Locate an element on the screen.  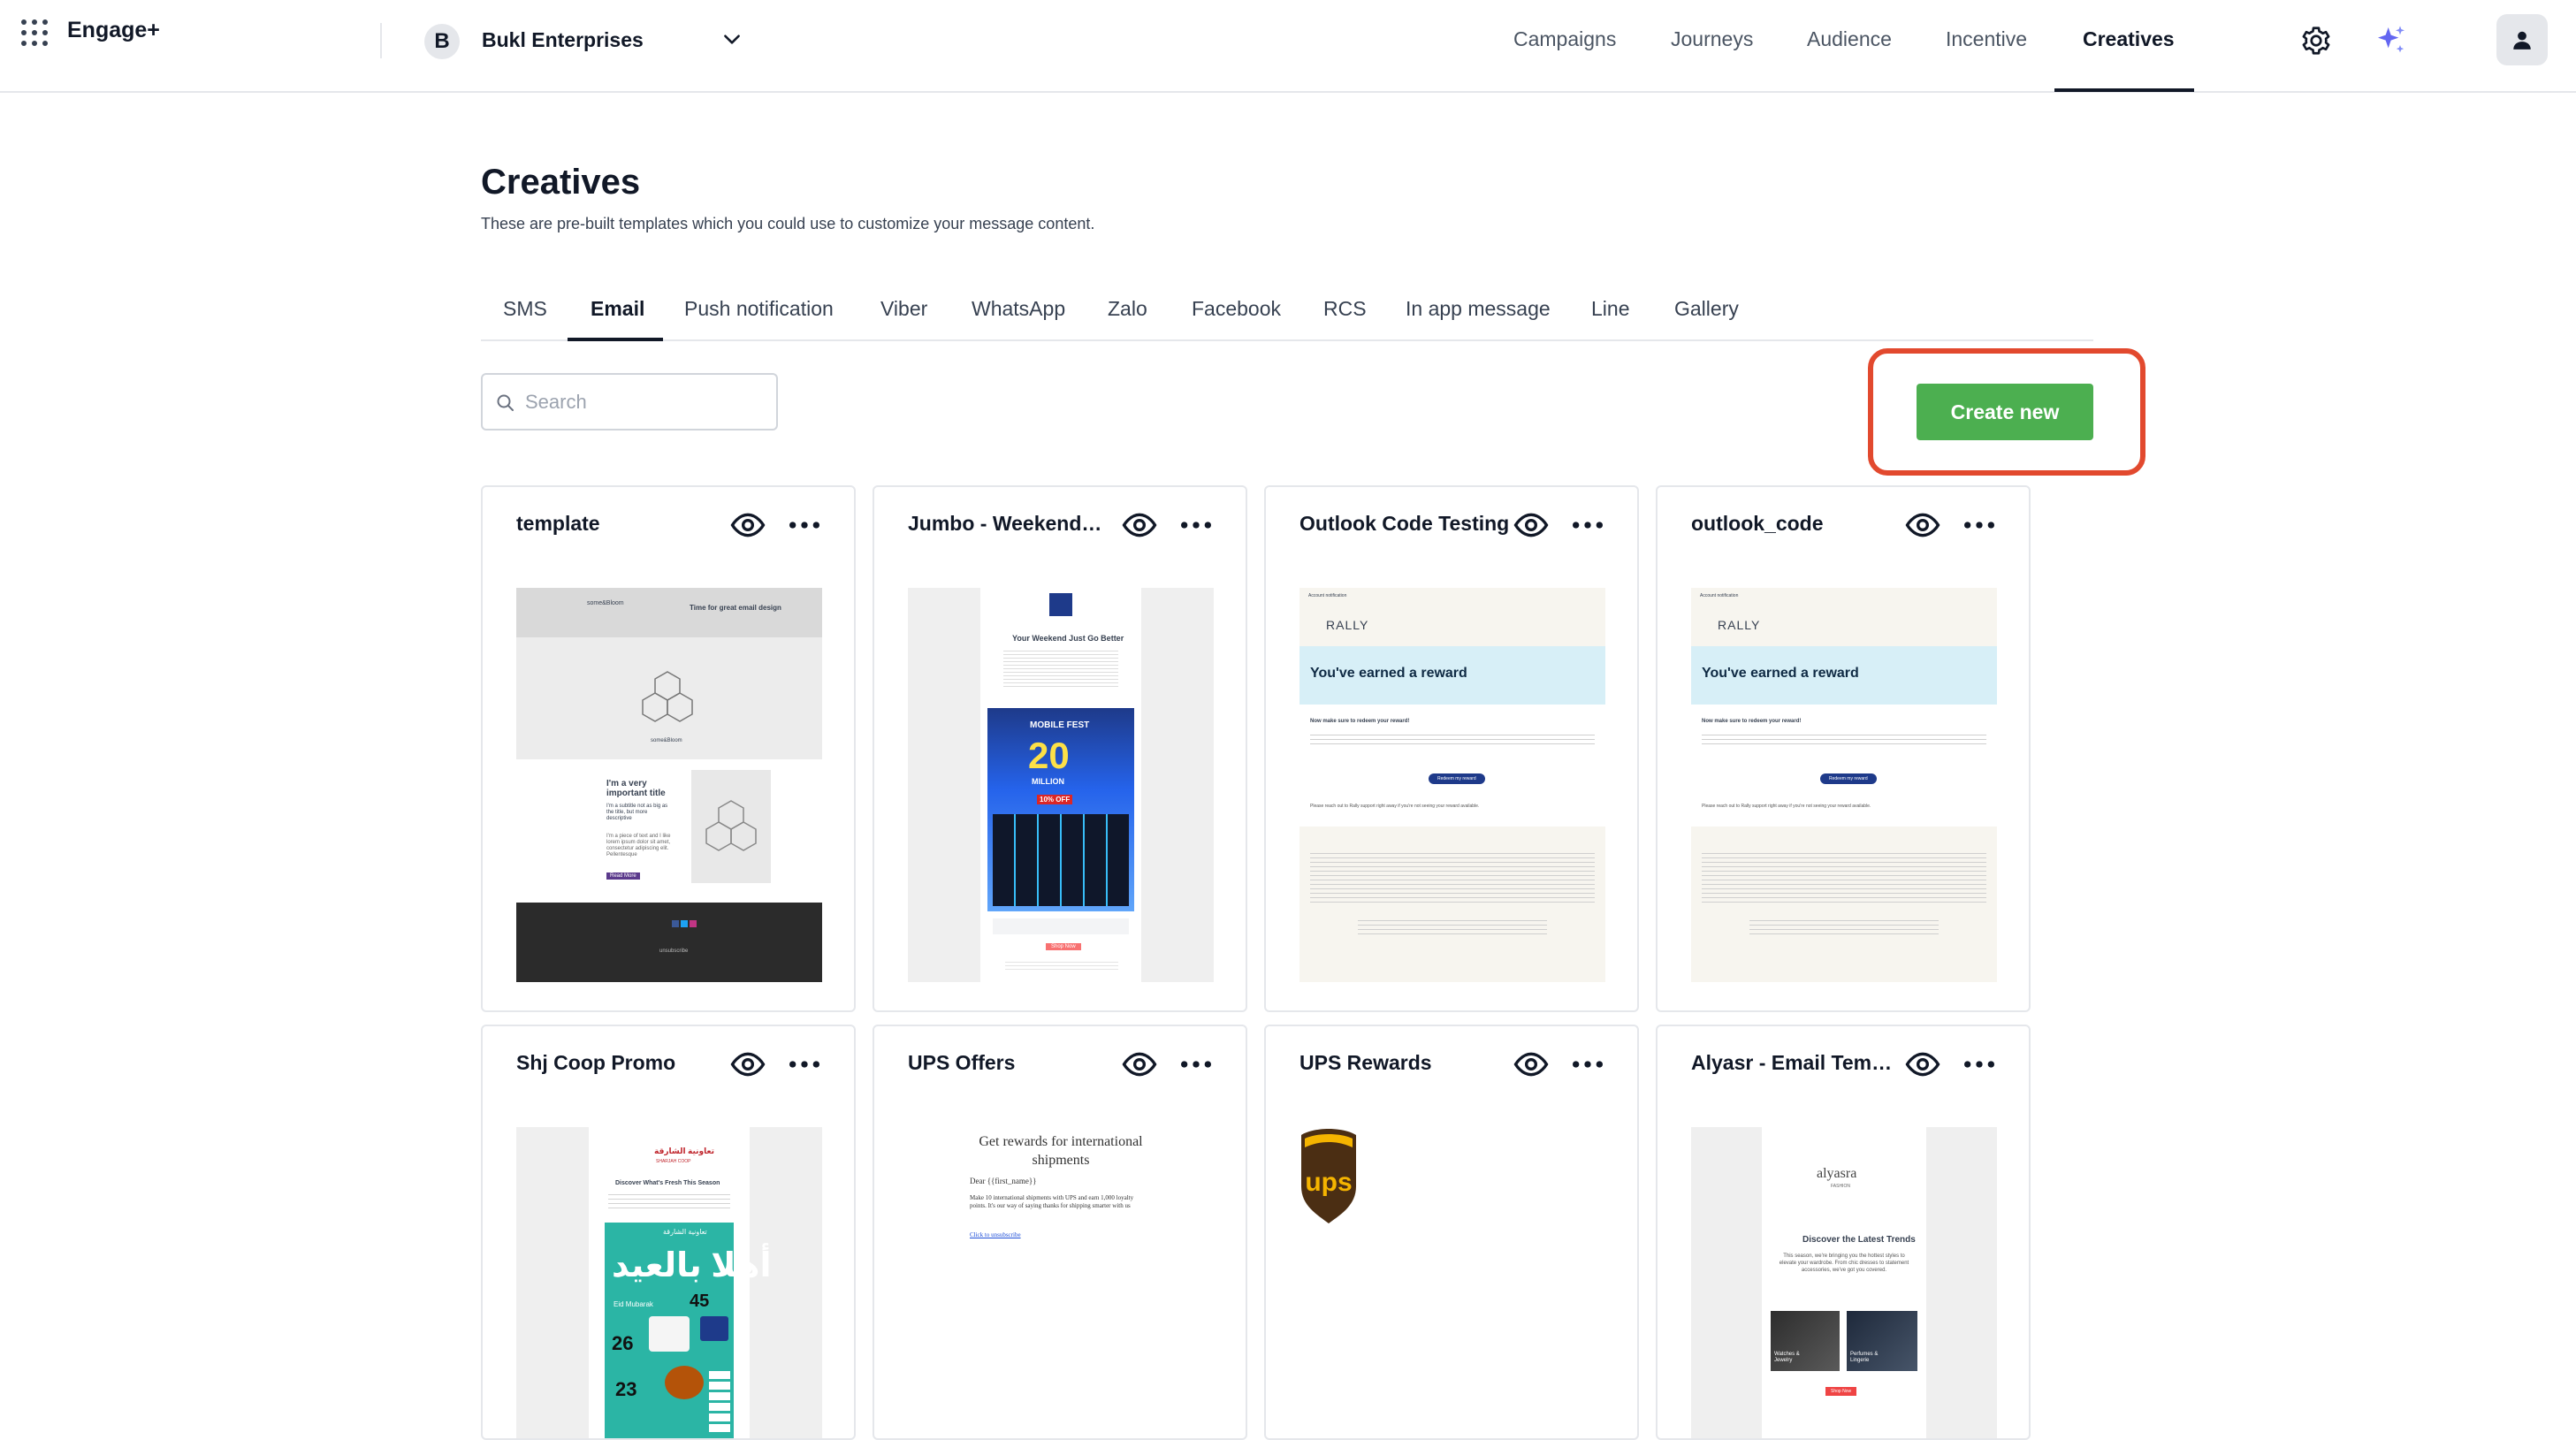
thumb-eid: Eid Mubarak is located at coordinates (633, 1304).